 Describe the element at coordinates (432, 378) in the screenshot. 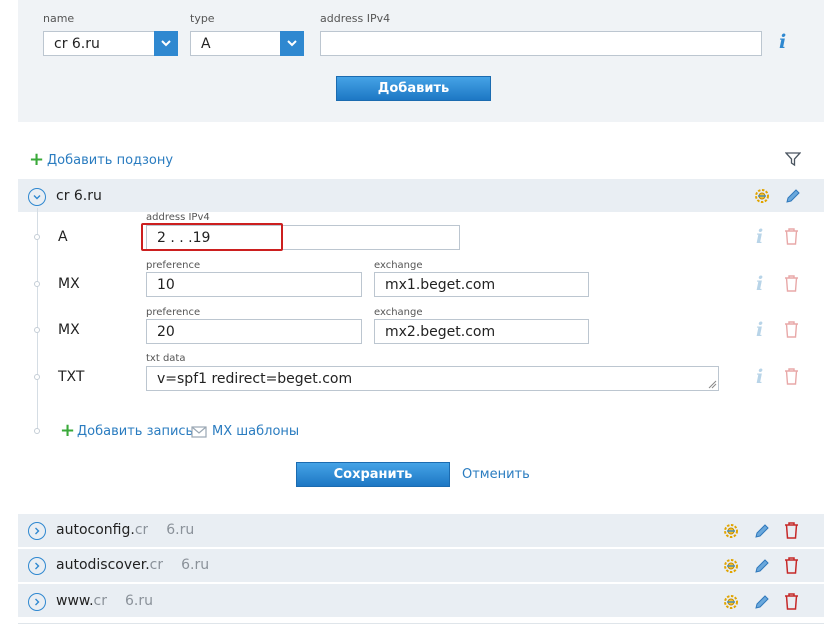

I see `txt-data-textarea: v=spf1 redirect=beget.com` at that location.